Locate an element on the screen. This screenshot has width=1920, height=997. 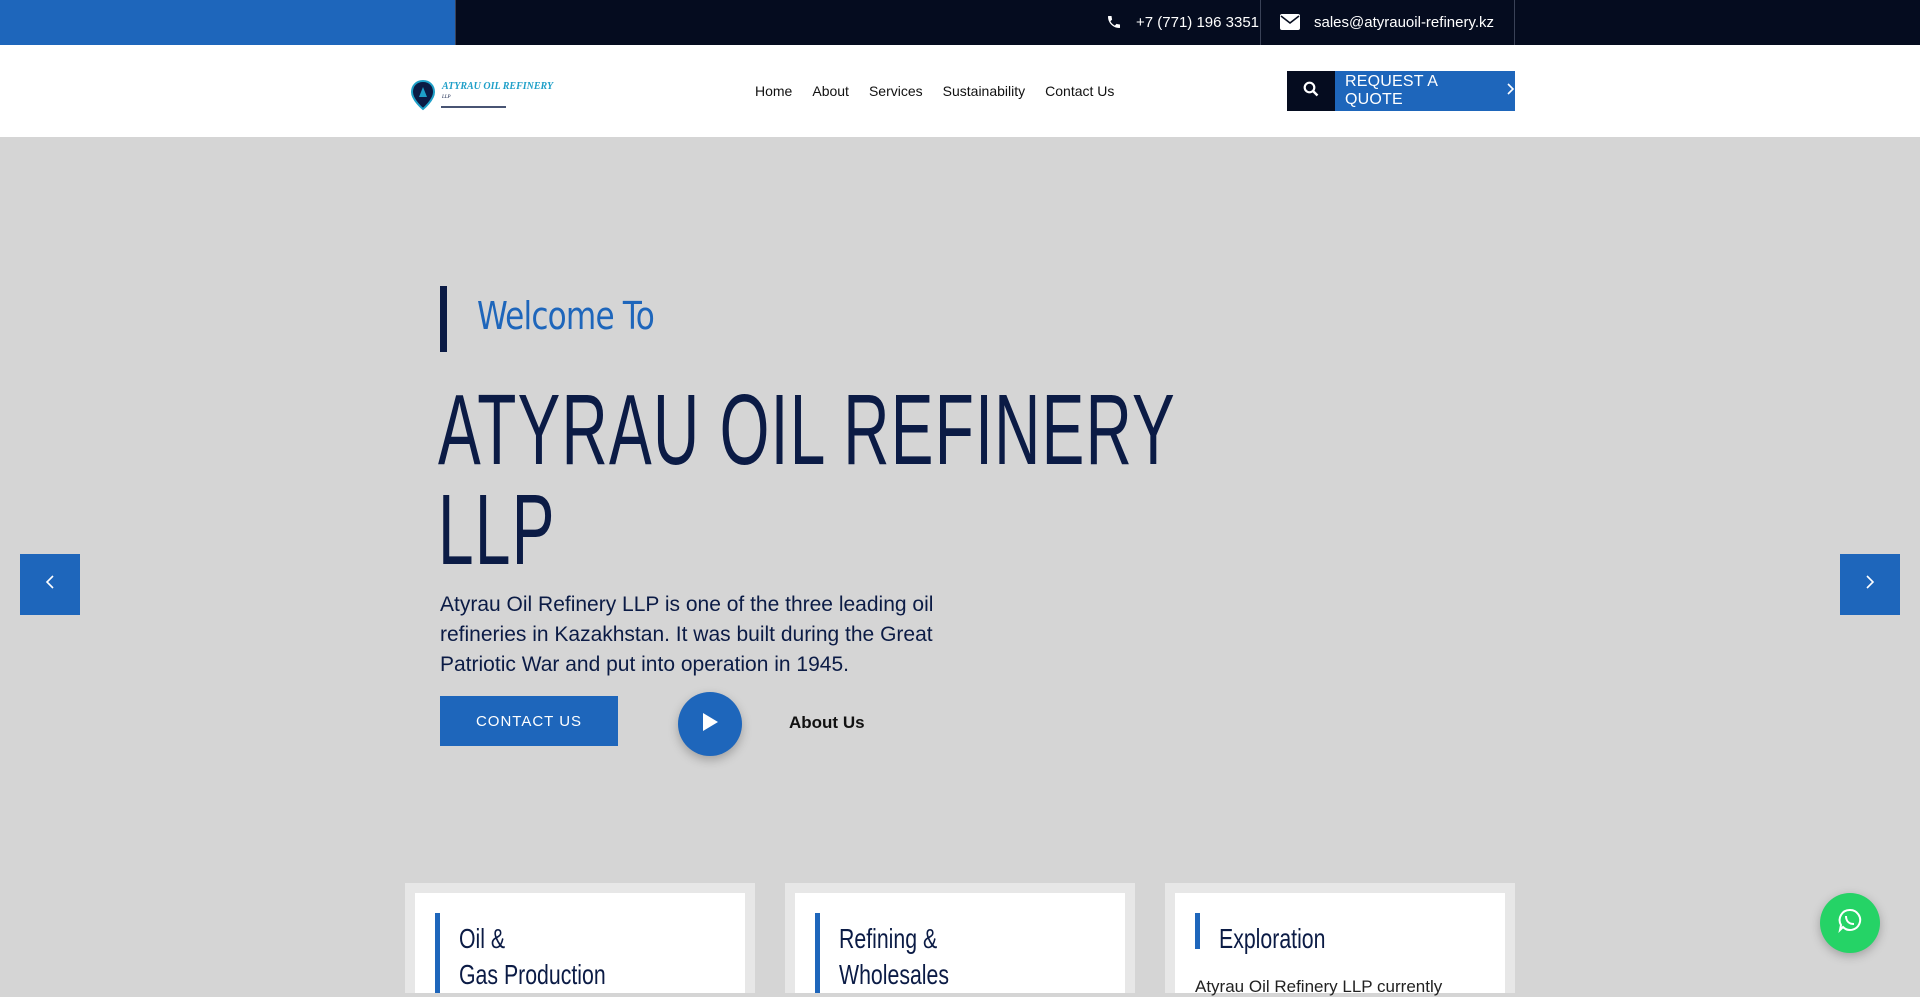
service-card: Oil & Gas Production is located at coordinates (580, 938).